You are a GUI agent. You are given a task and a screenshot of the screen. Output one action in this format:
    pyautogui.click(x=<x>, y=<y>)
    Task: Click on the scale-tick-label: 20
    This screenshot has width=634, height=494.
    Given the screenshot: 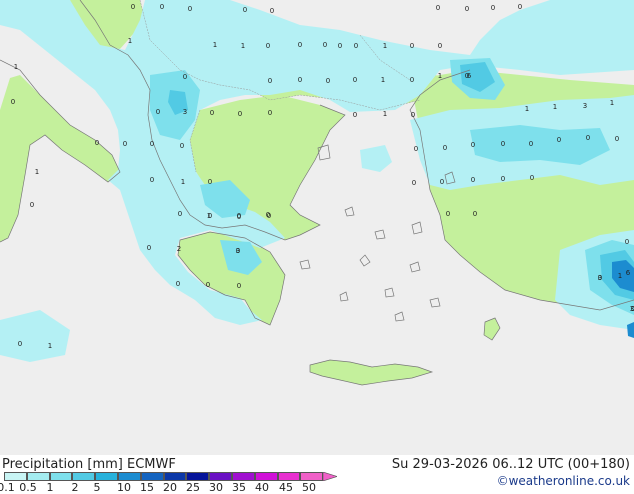 What is the action you would take?
    pyautogui.click(x=170, y=487)
    